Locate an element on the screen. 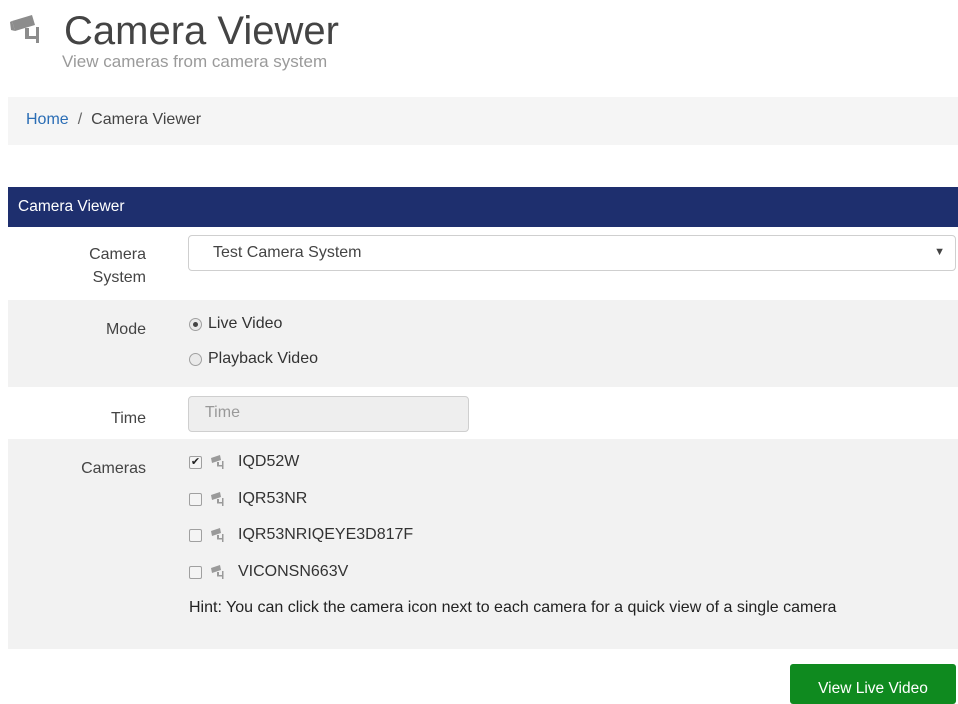 The height and width of the screenshot is (704, 958). camera-system-label: Camera System is located at coordinates (117, 266).